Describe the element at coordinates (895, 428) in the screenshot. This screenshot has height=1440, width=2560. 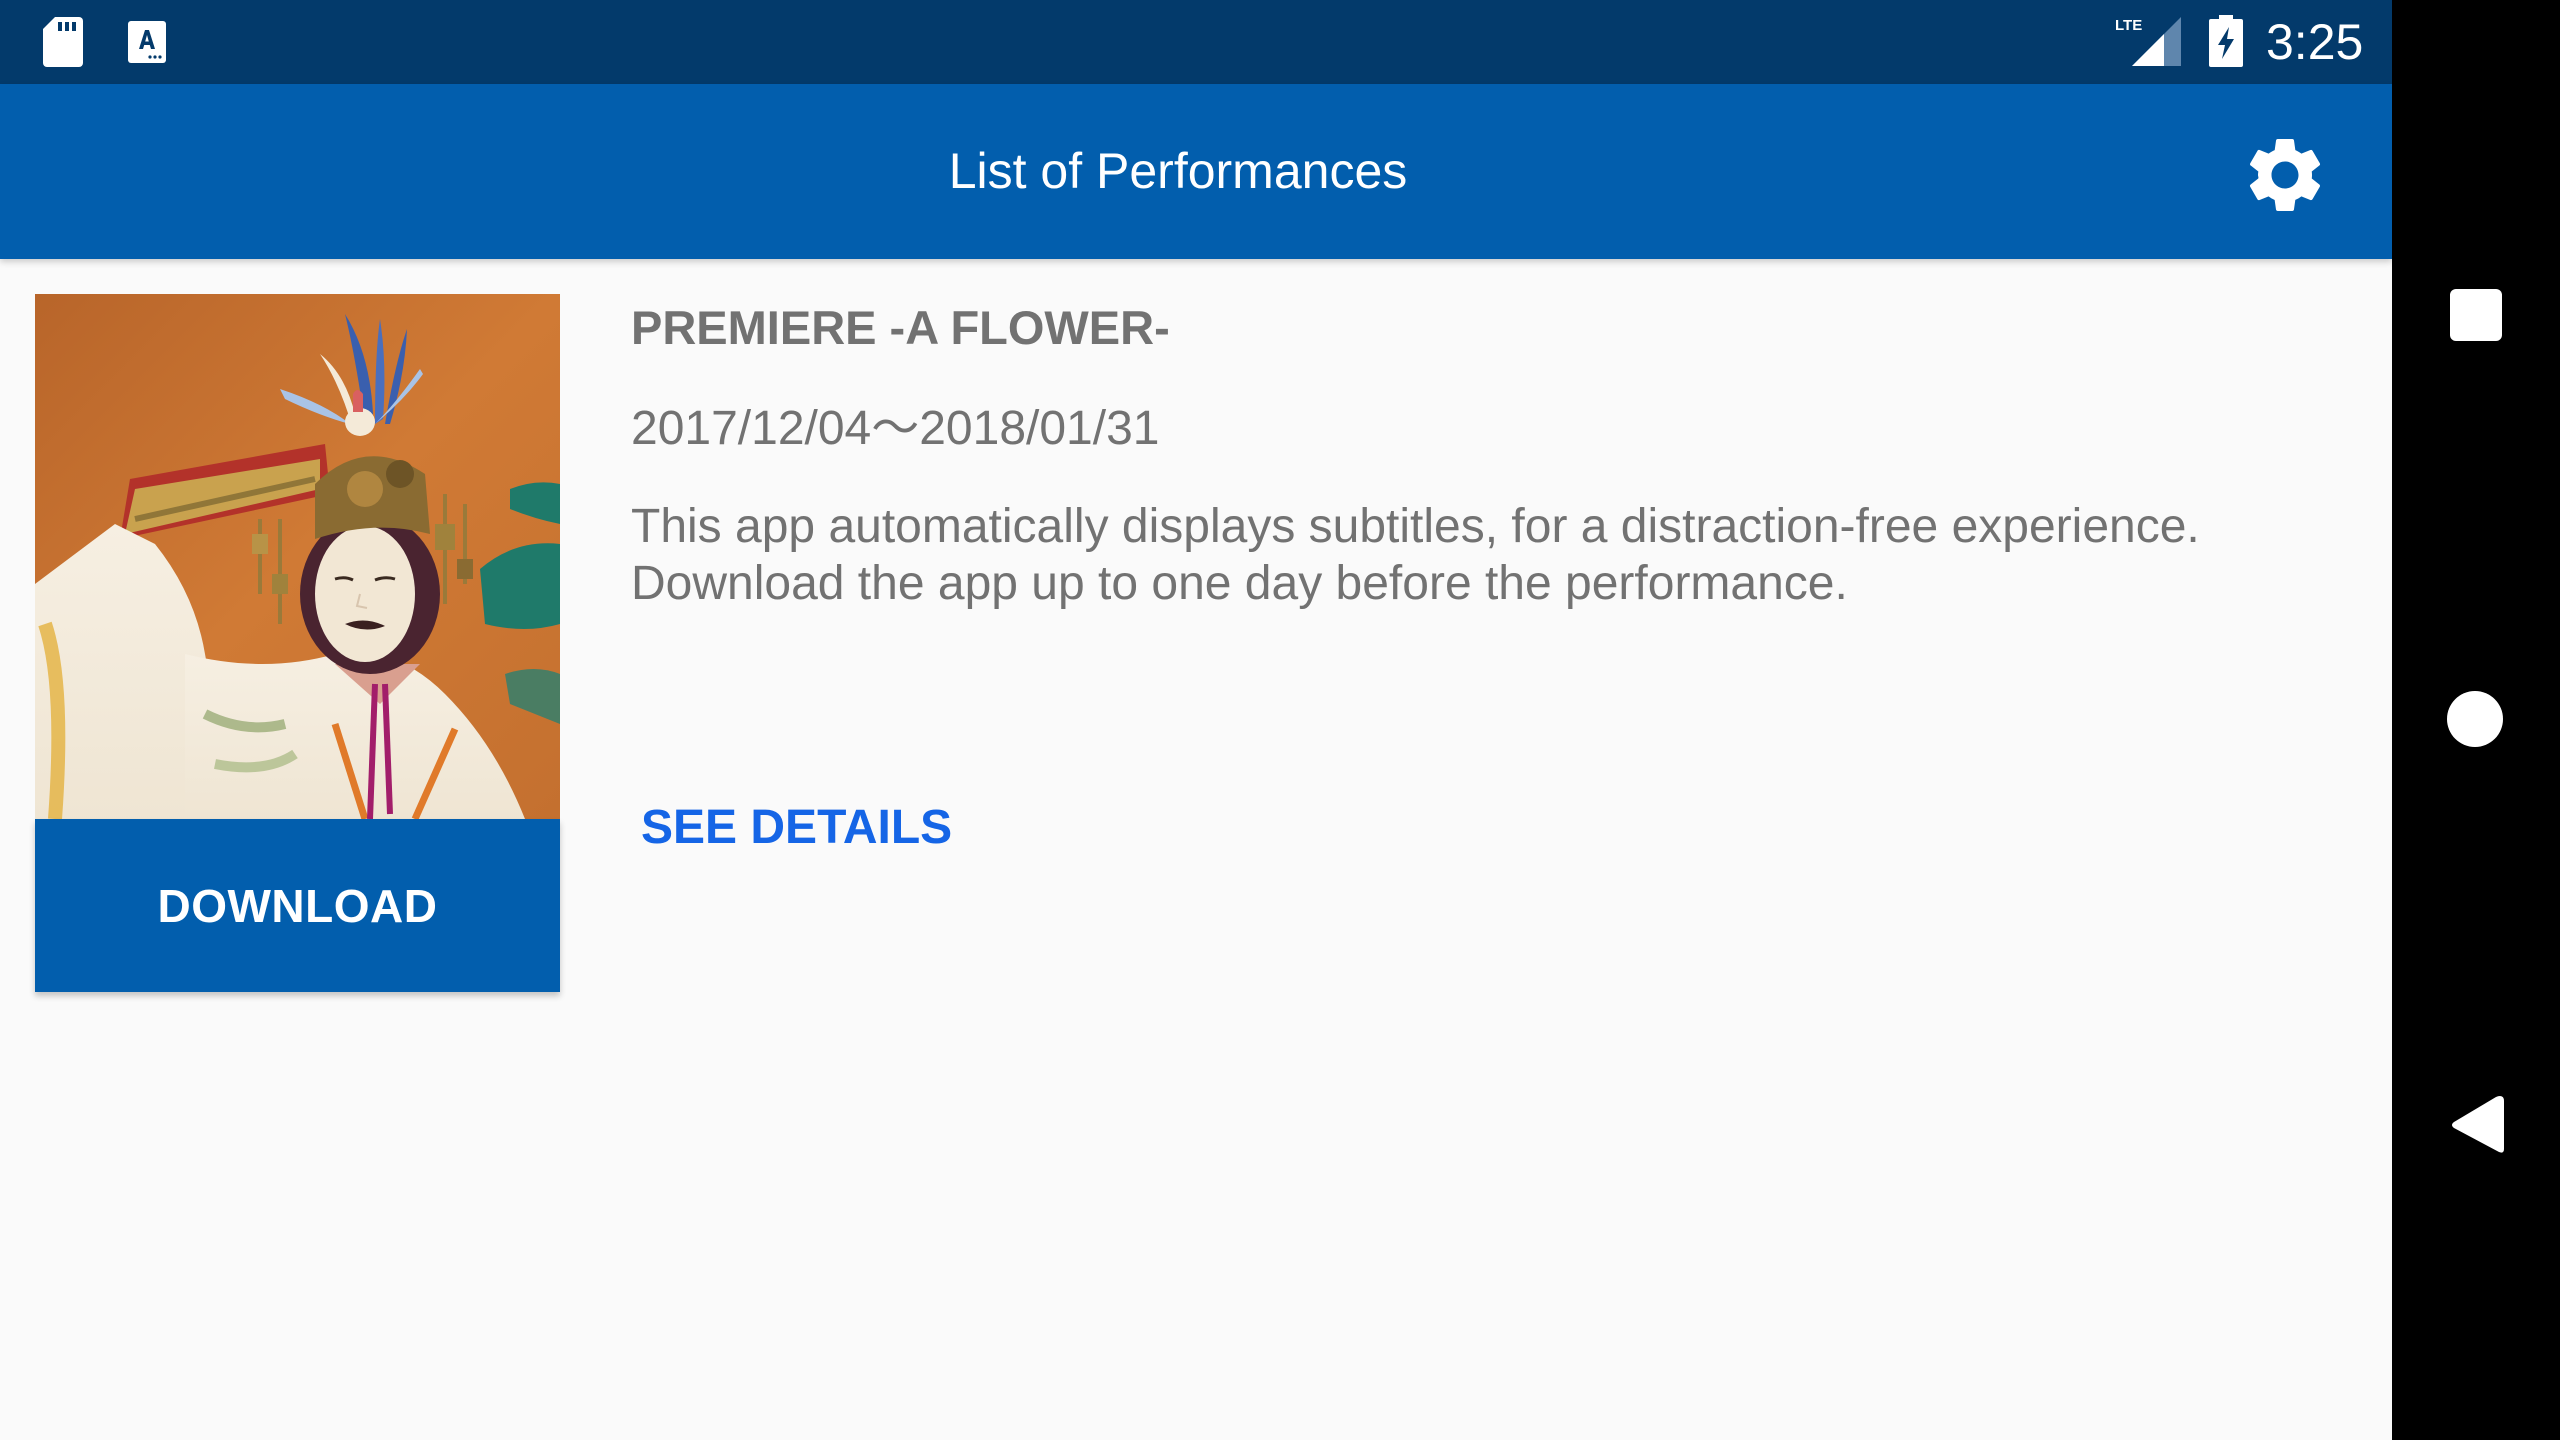
I see `performance-dates: 2017/12/04～2018/01/31` at that location.